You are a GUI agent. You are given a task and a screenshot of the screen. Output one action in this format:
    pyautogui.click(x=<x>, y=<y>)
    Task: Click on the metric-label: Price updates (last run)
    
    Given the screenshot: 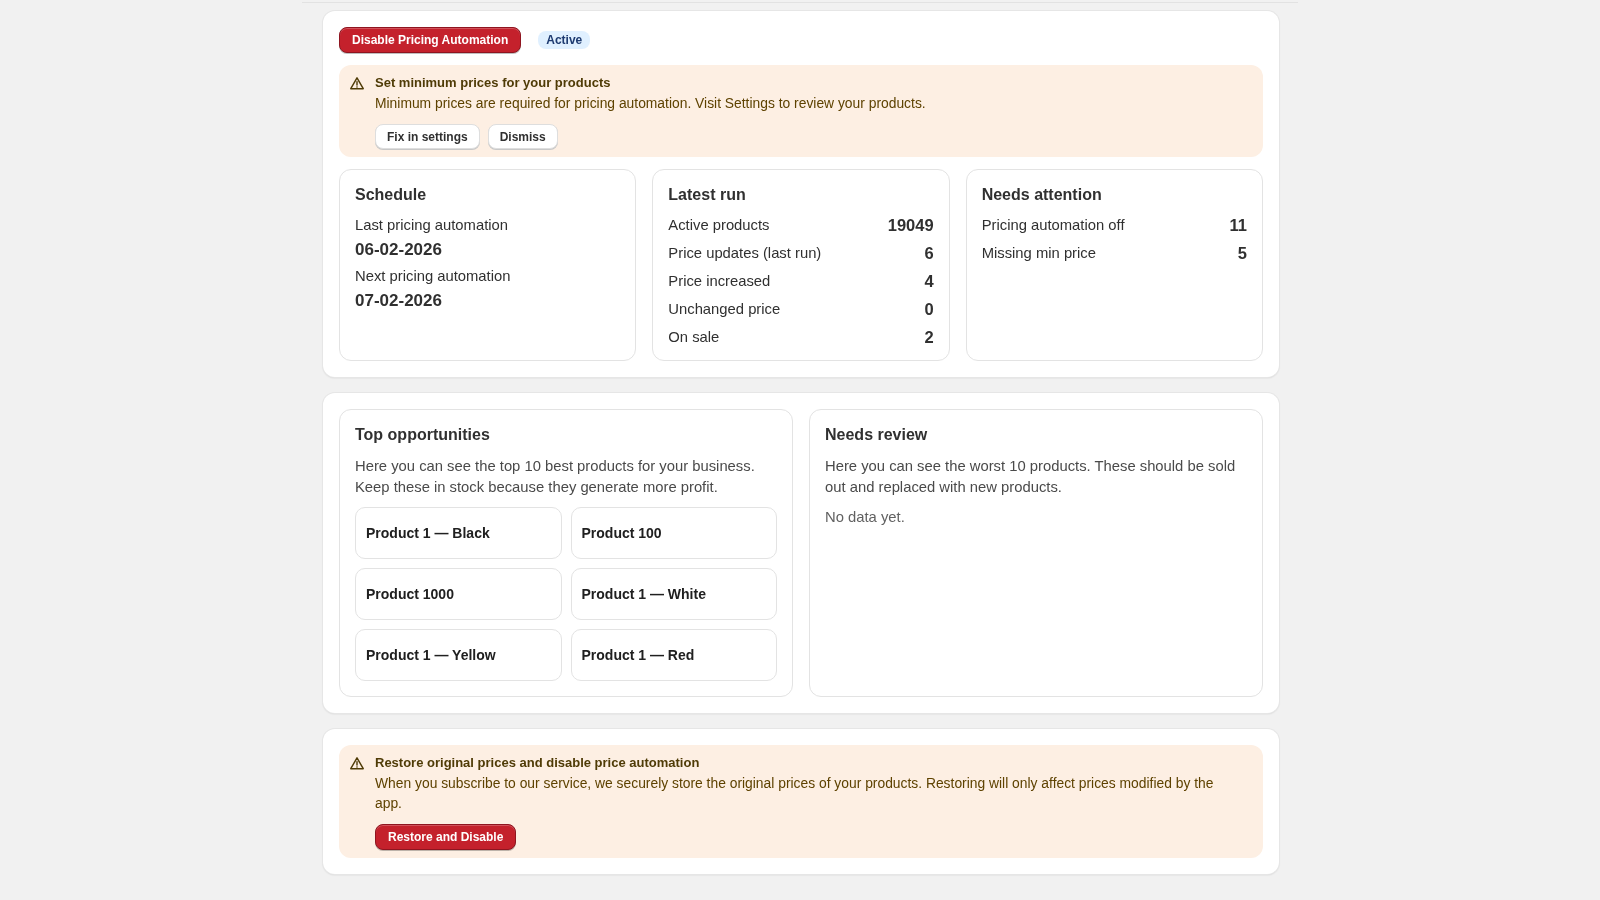 What is the action you would take?
    pyautogui.click(x=745, y=253)
    